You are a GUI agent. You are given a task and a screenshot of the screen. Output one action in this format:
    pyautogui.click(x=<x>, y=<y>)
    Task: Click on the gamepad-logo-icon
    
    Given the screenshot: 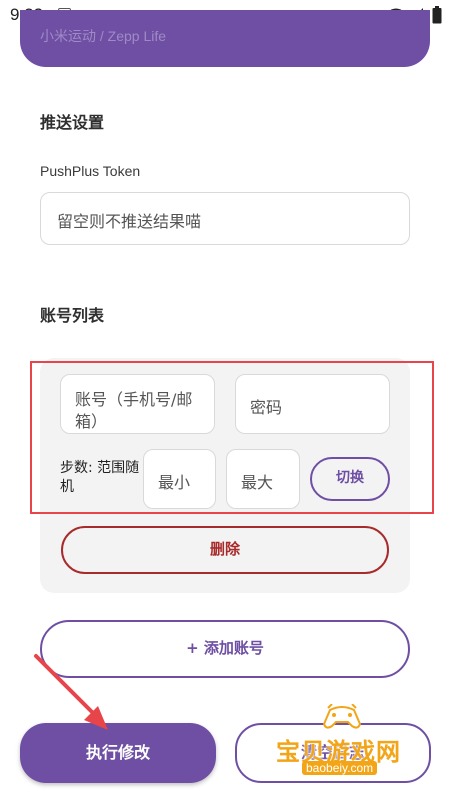 What is the action you would take?
    pyautogui.click(x=342, y=716)
    